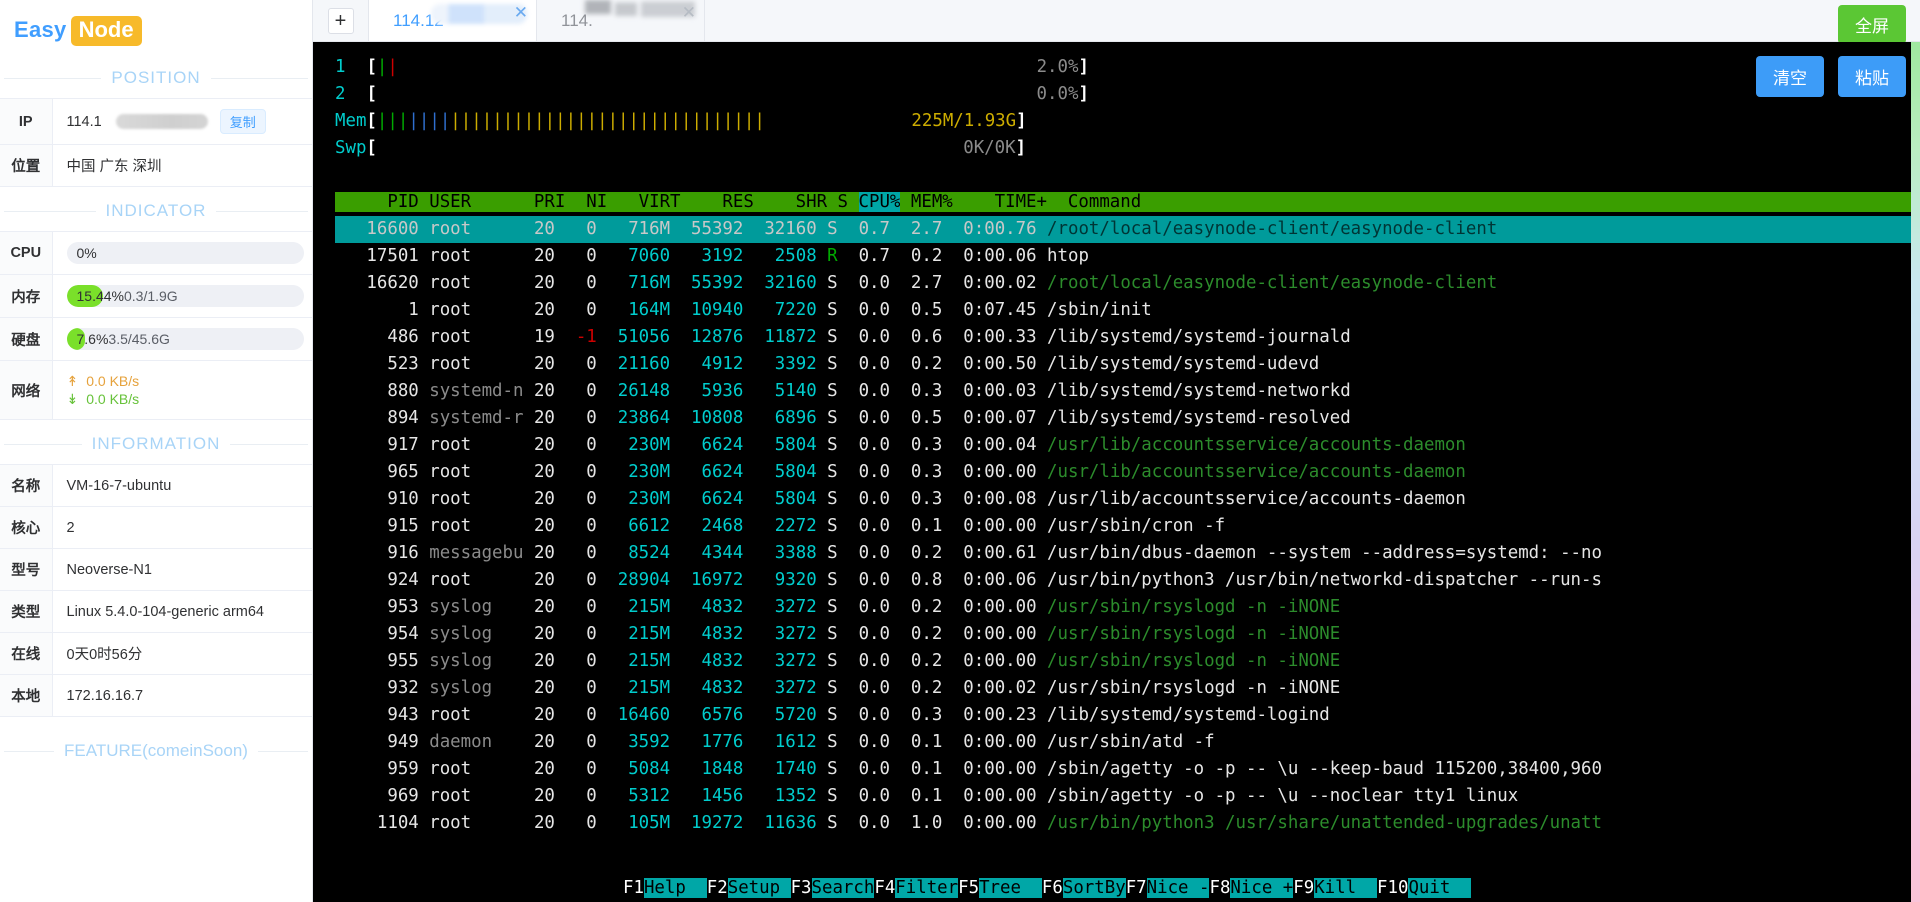 The width and height of the screenshot is (1920, 902). I want to click on location-label: 位置, so click(26, 165).